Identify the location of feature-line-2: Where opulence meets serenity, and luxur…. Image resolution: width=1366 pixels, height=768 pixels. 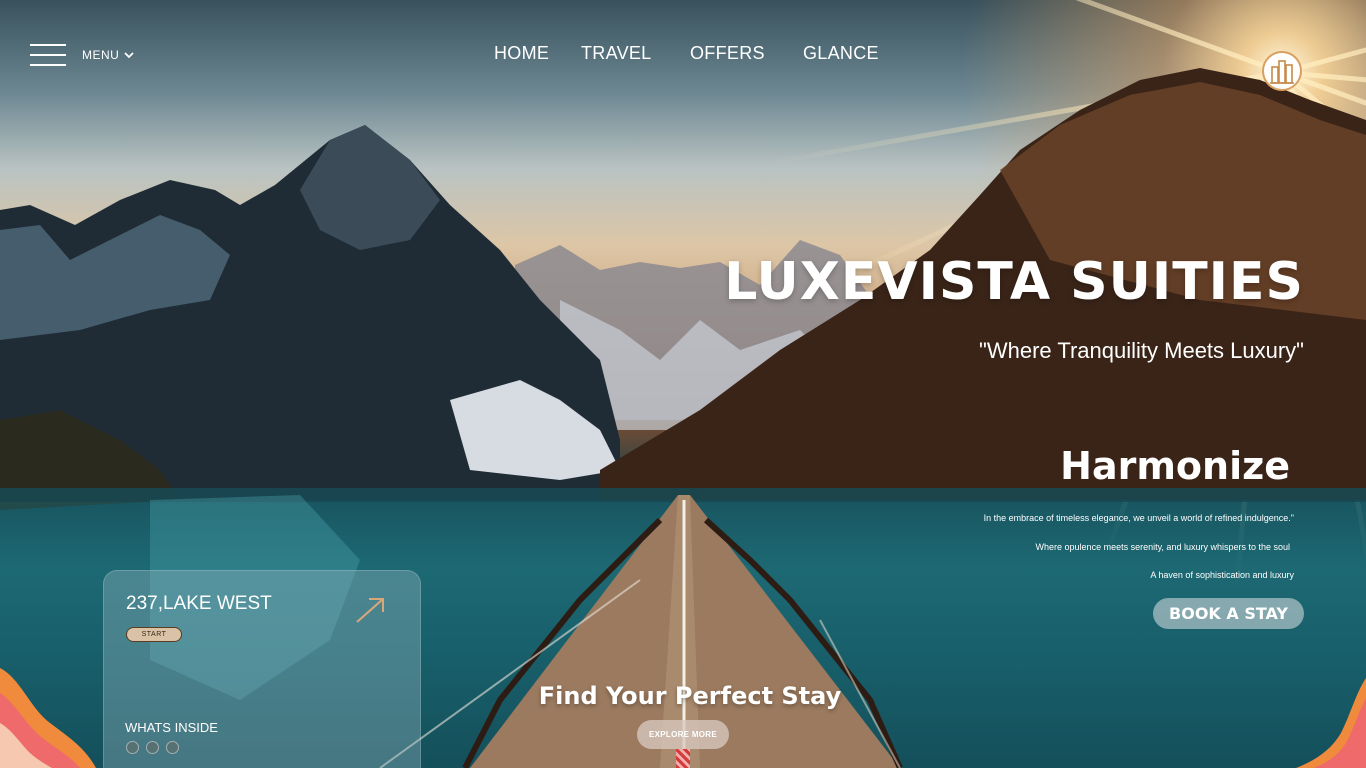
(1162, 547).